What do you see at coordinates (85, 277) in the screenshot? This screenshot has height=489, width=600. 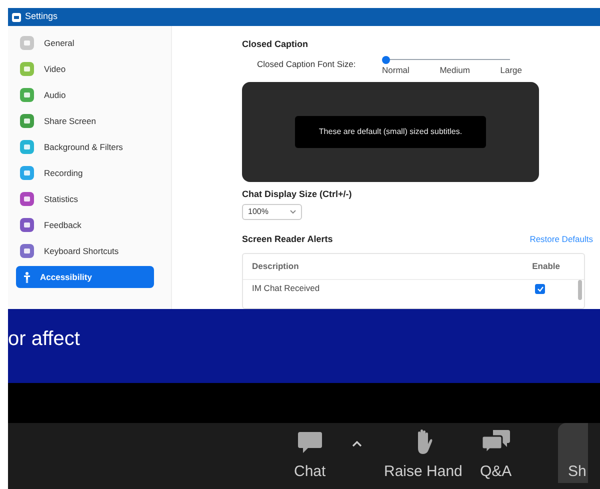 I see `sidebar-item: Accessibility` at bounding box center [85, 277].